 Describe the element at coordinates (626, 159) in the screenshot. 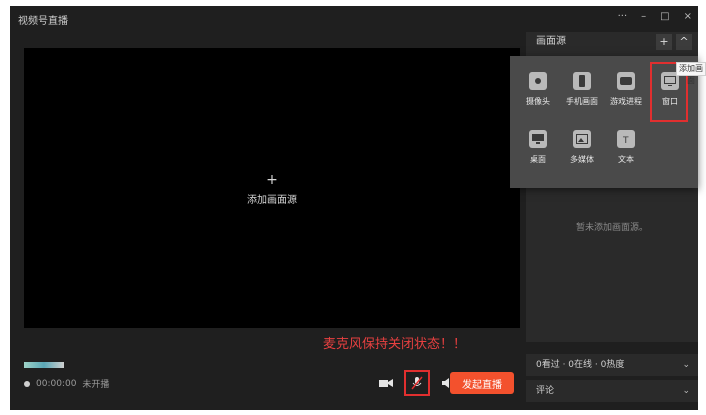

I see `source-option-label: 文本` at that location.